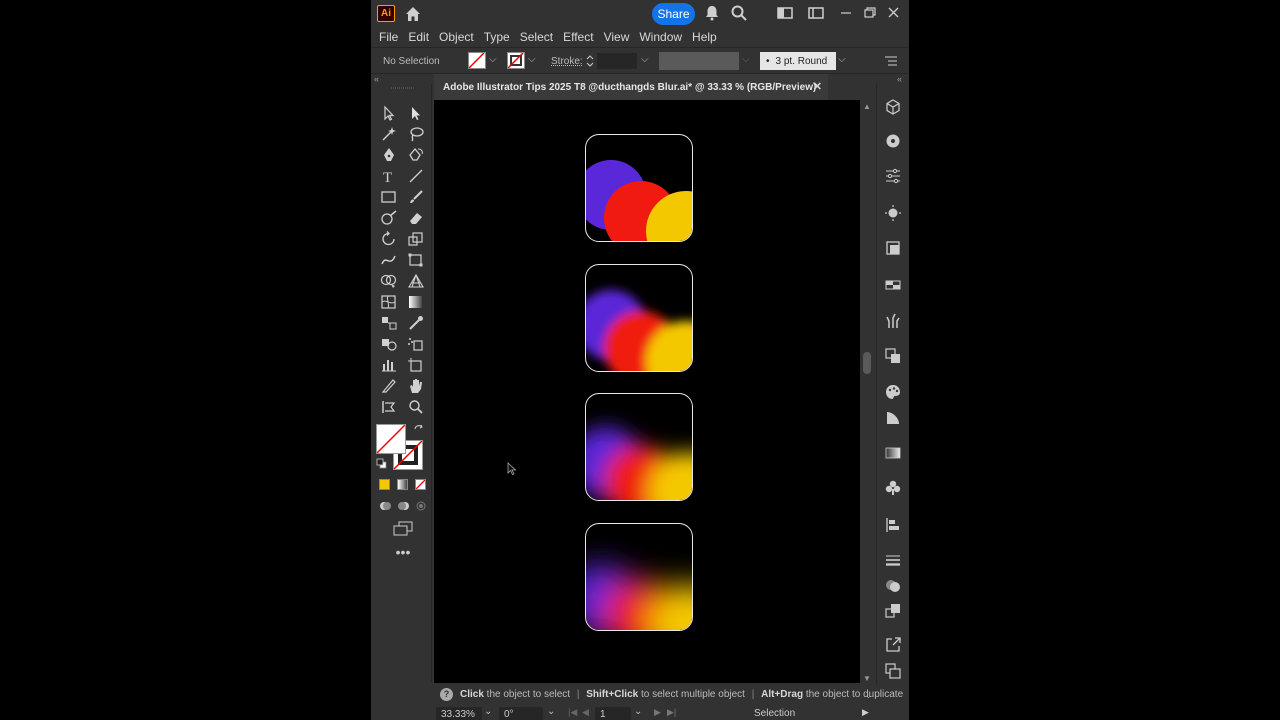 The image size is (1280, 720). Describe the element at coordinates (567, 61) in the screenshot. I see `stroke-label: Stroke:` at that location.